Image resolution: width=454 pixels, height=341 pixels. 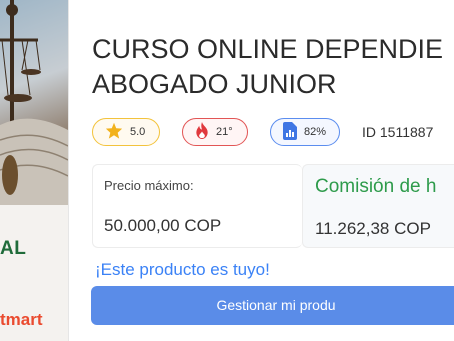 What do you see at coordinates (163, 225) in the screenshot?
I see `max-price-value: 50.000,00 COP` at bounding box center [163, 225].